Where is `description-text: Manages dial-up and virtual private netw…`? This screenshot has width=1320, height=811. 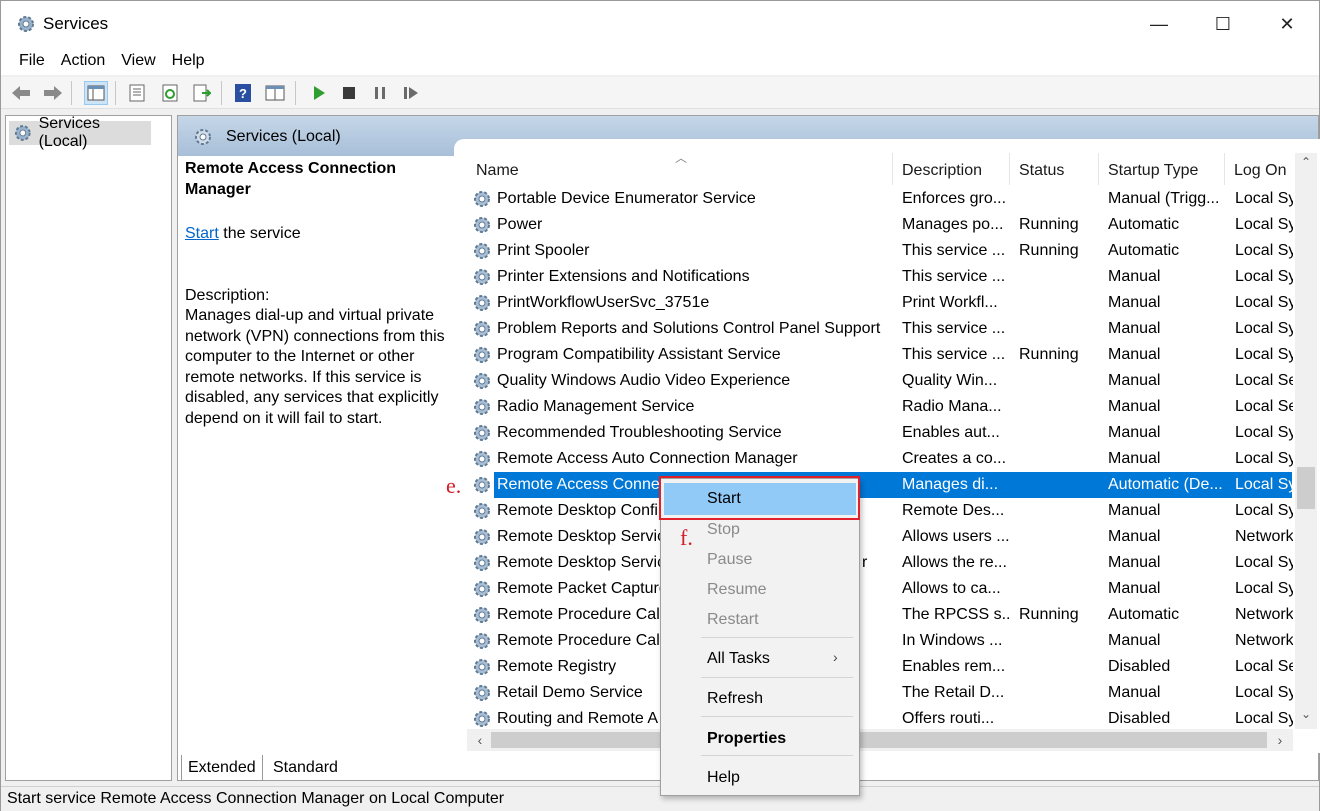 description-text: Manages dial-up and virtual private netw… is located at coordinates (315, 367).